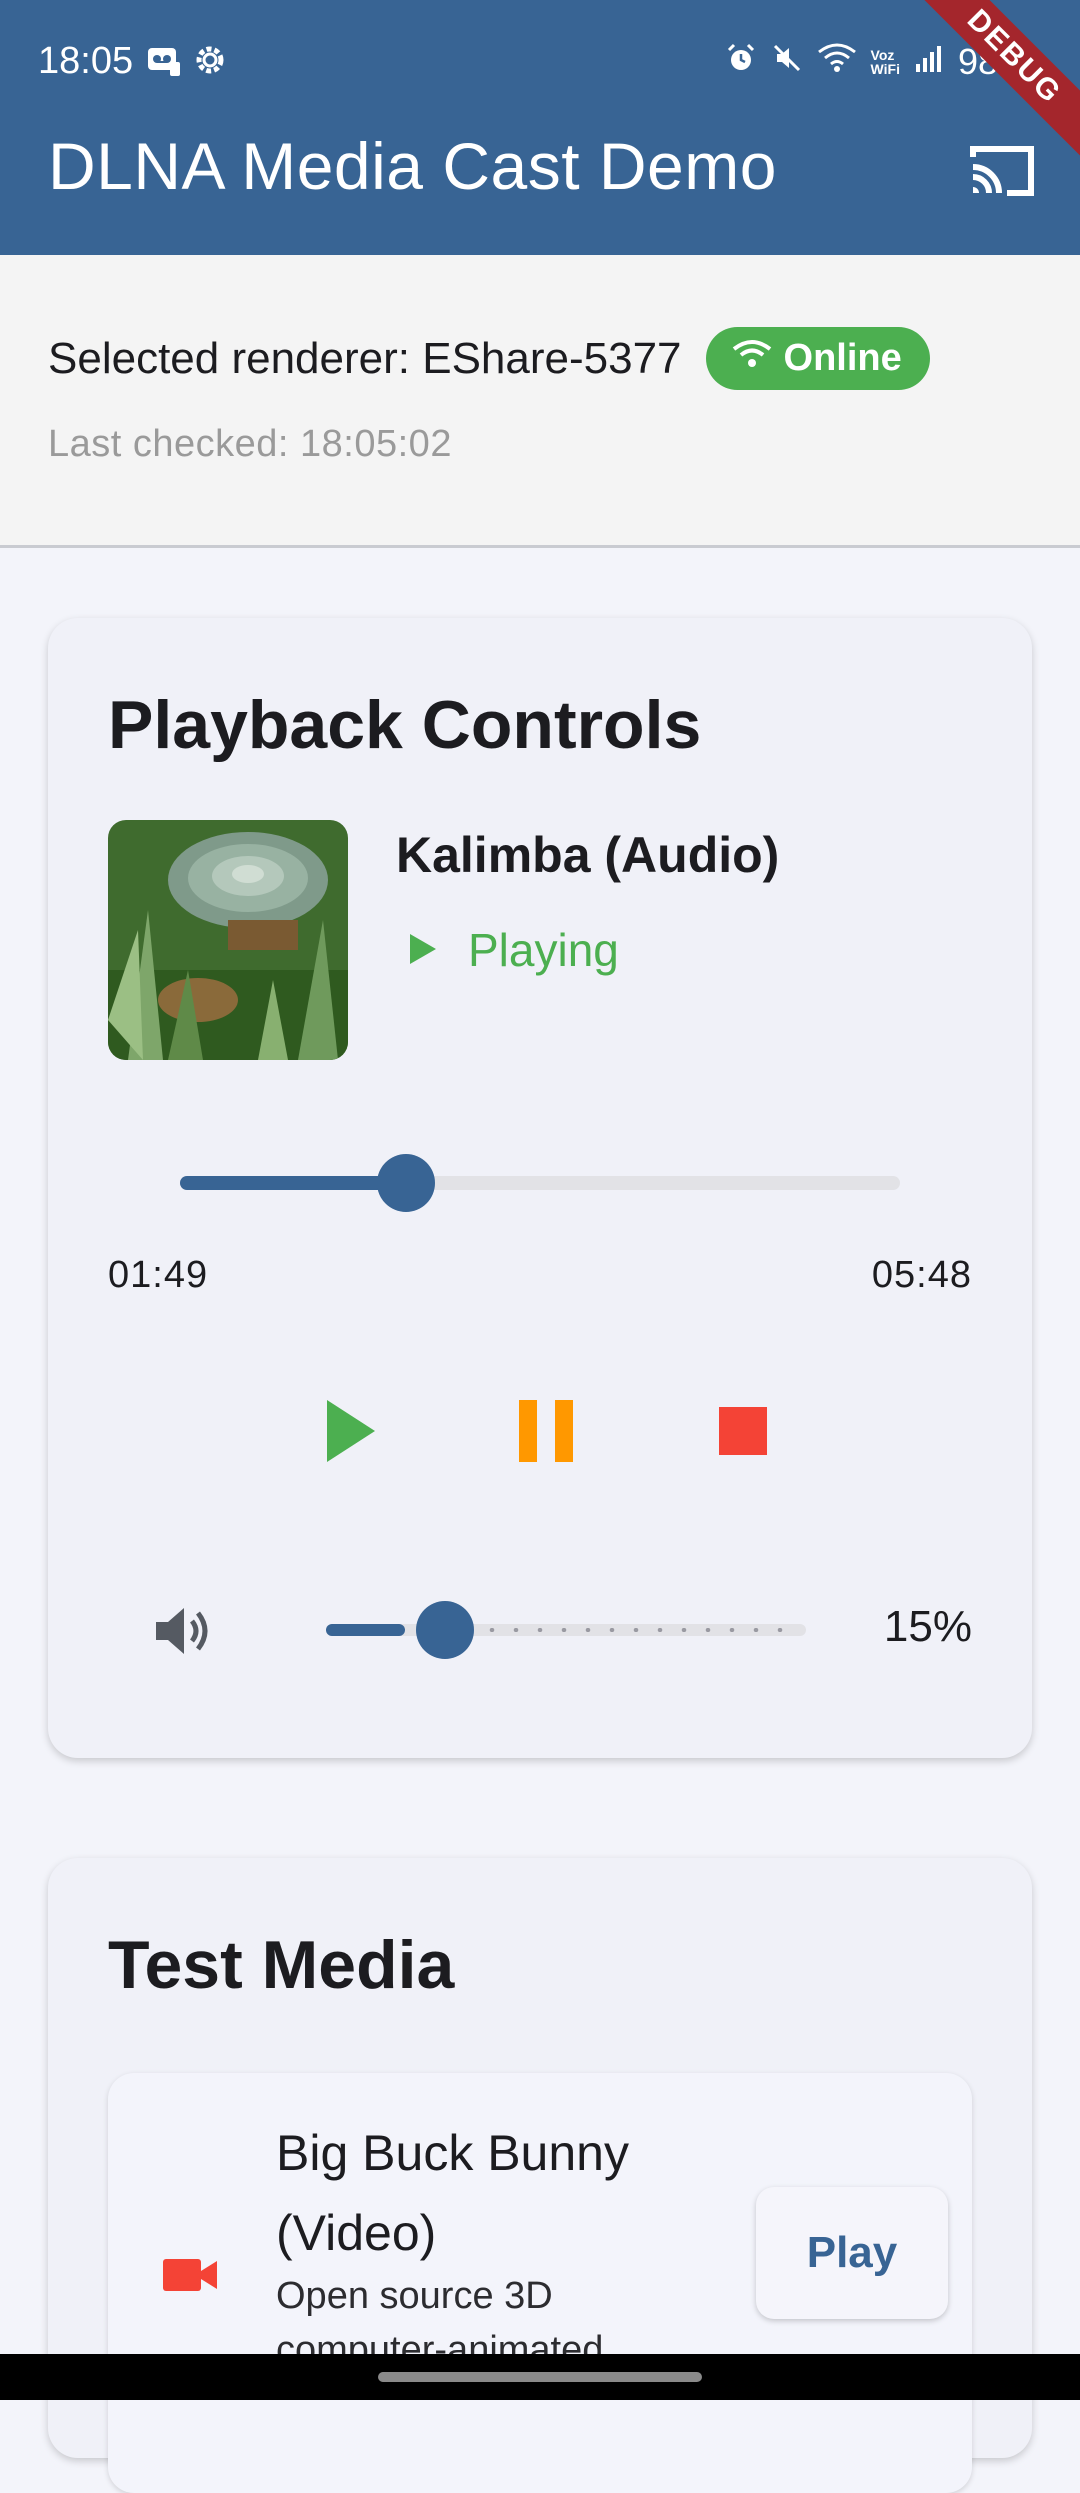 This screenshot has height=2493, width=1080. What do you see at coordinates (405, 725) in the screenshot?
I see `playback-controls-title: Playback Controls` at bounding box center [405, 725].